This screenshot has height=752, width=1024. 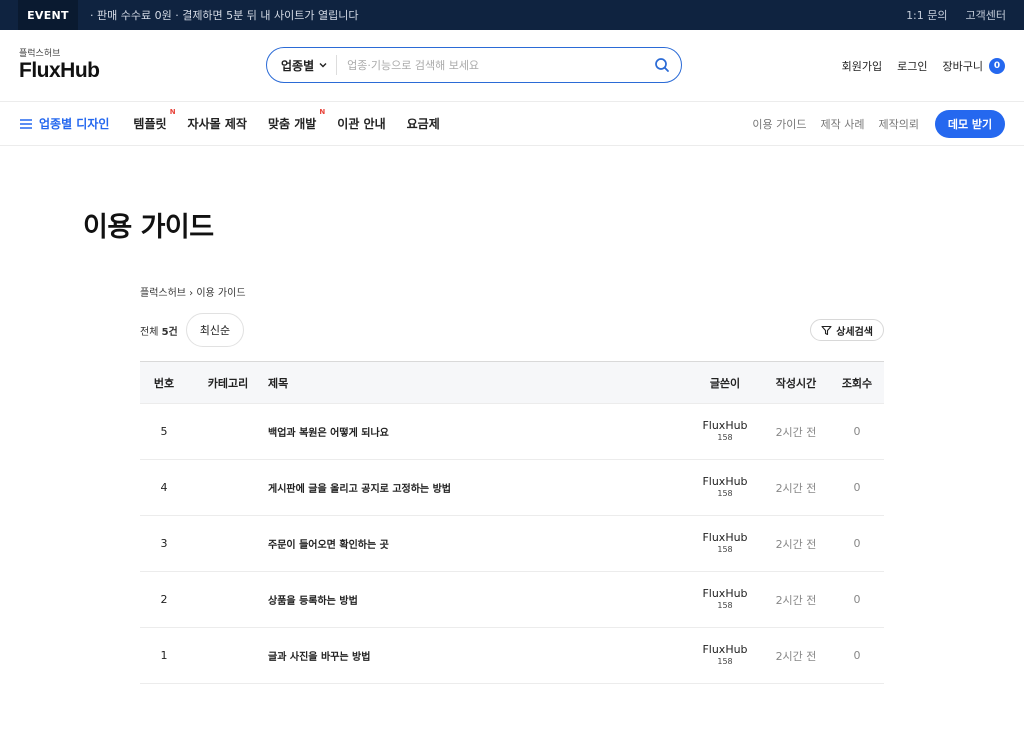 What do you see at coordinates (796, 382) in the screenshot?
I see `column-header-time: 작성시간` at bounding box center [796, 382].